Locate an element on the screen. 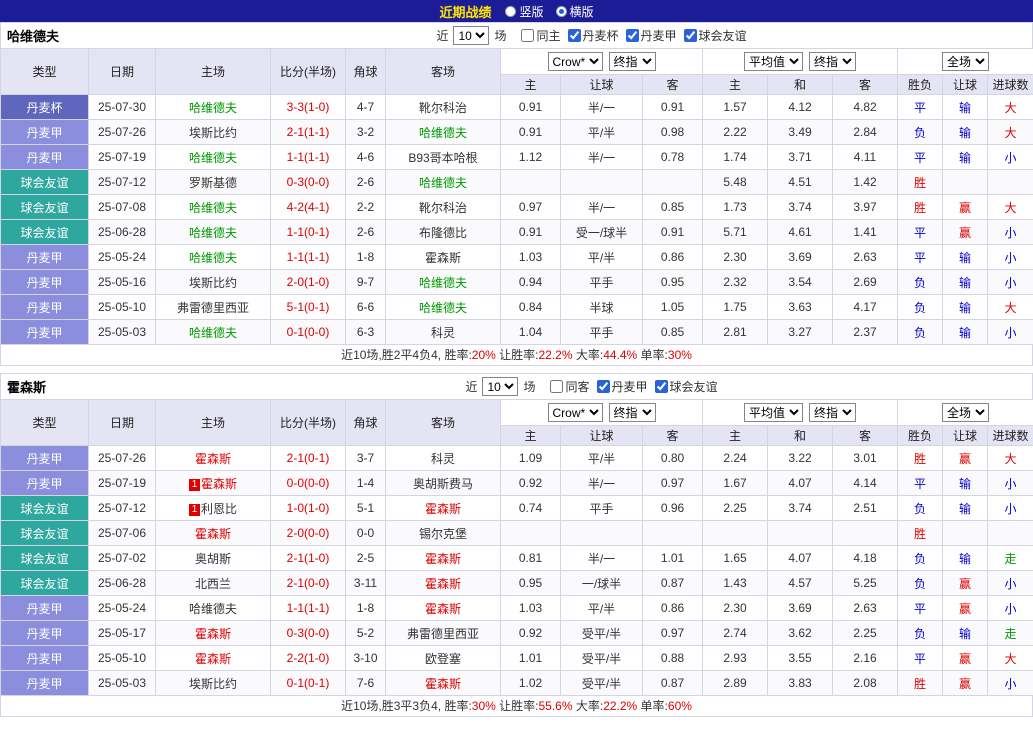 The width and height of the screenshot is (1033, 736). avg-home-cell: 2.74 is located at coordinates (735, 633).